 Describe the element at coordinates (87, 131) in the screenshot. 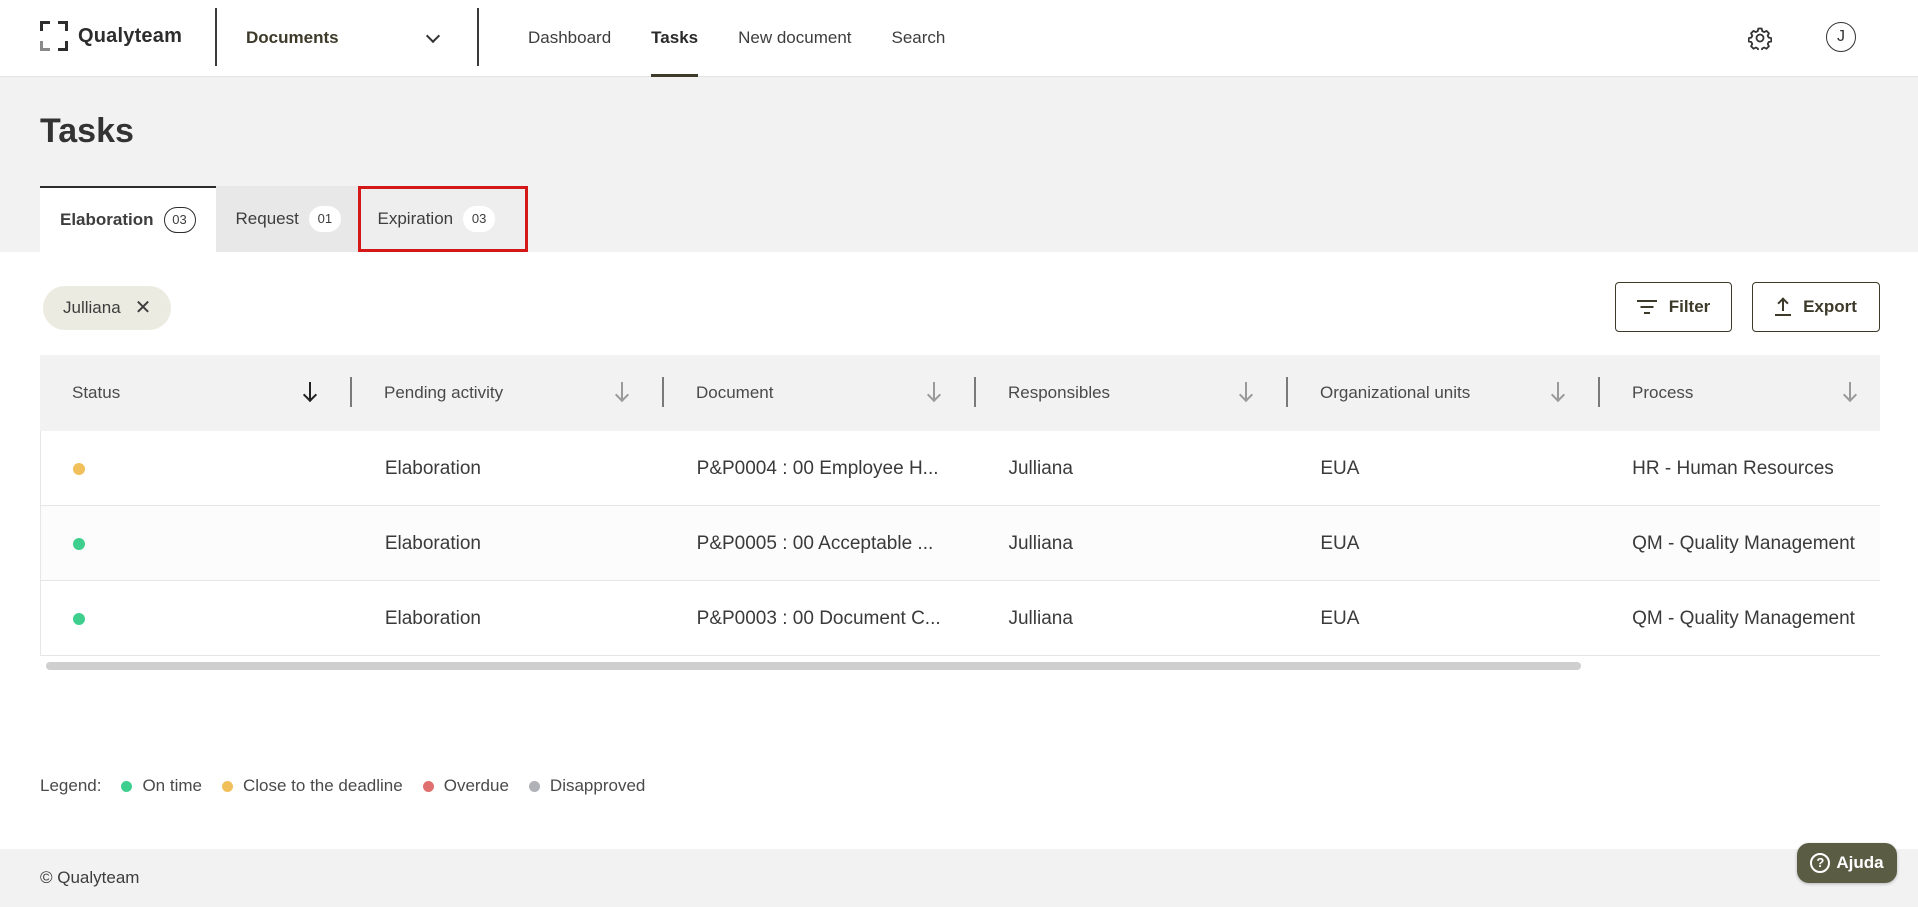

I see `page-title: Tasks` at that location.